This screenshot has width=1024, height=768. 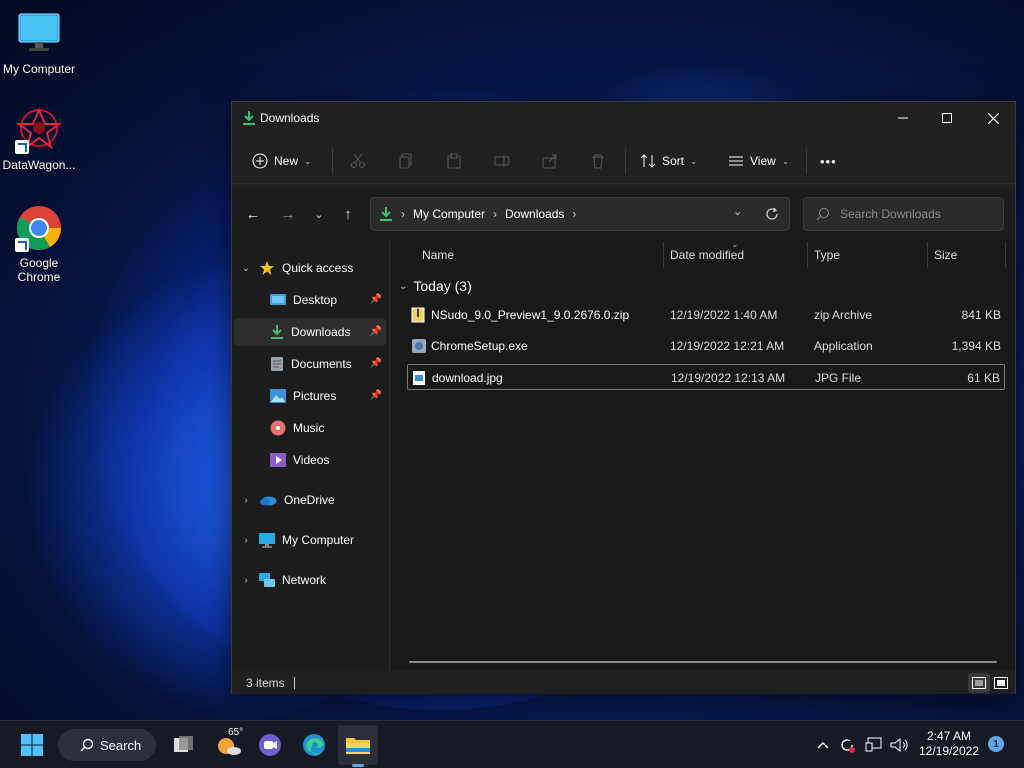 I want to click on column-header-size: Size, so click(x=945, y=255).